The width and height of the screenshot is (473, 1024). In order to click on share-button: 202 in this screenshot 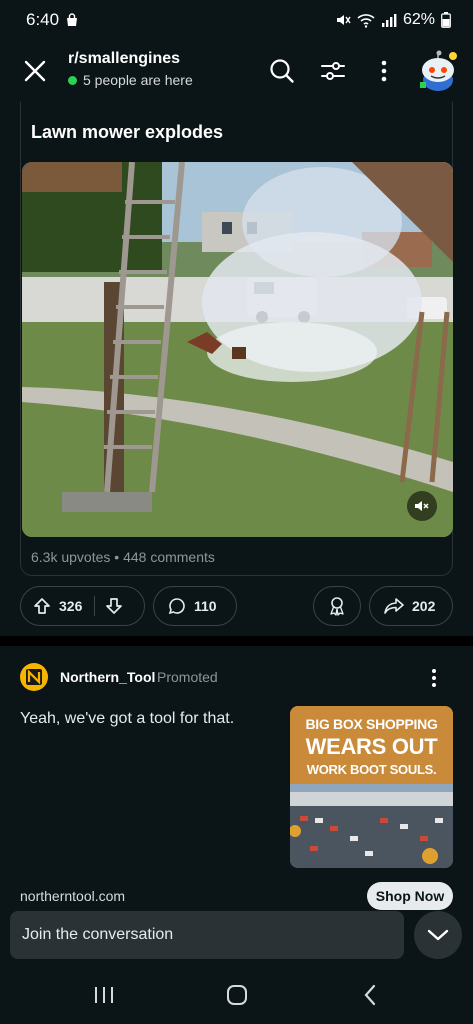, I will do `click(411, 606)`.